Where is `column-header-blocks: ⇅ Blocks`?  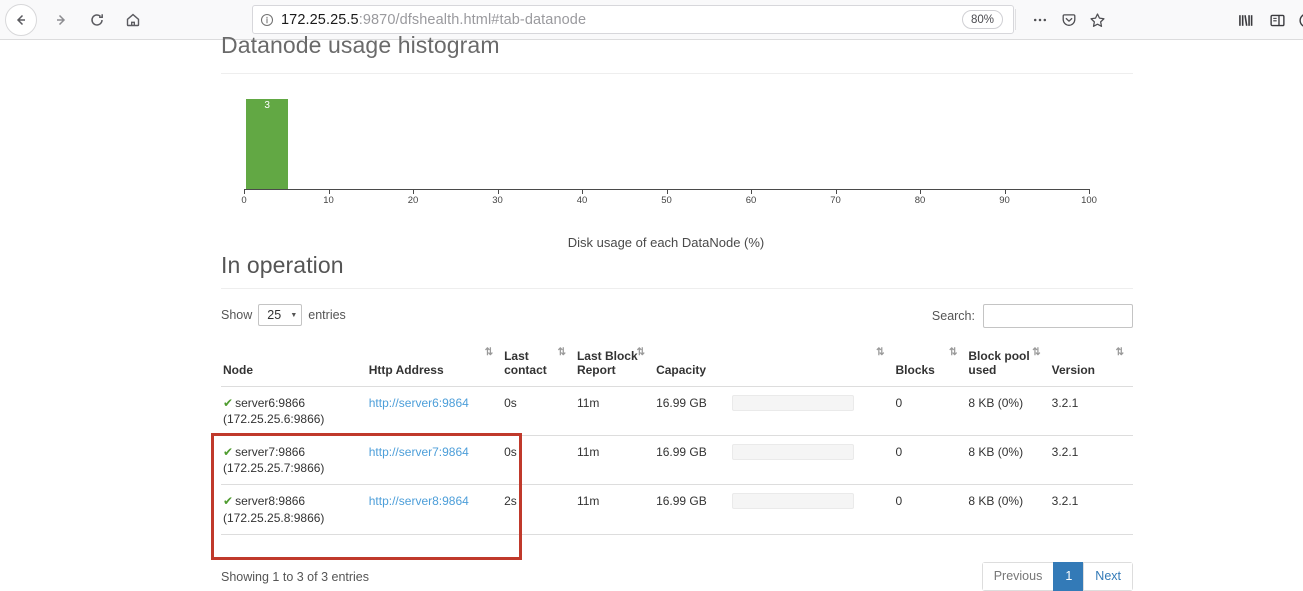
column-header-blocks: ⇅ Blocks is located at coordinates (930, 366).